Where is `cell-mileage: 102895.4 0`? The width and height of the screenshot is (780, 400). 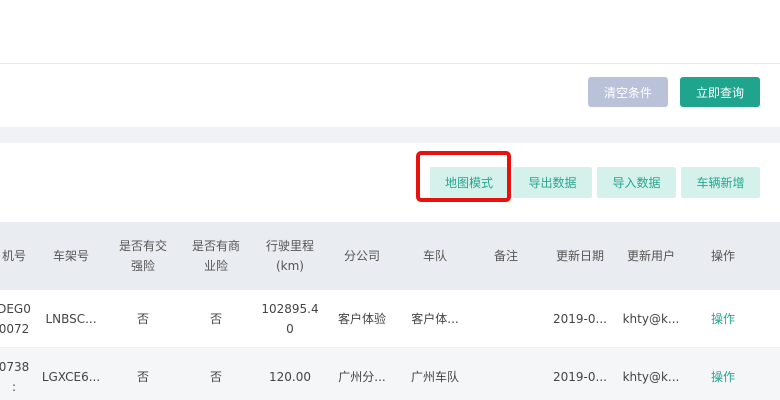 cell-mileage: 102895.4 0 is located at coordinates (290, 318).